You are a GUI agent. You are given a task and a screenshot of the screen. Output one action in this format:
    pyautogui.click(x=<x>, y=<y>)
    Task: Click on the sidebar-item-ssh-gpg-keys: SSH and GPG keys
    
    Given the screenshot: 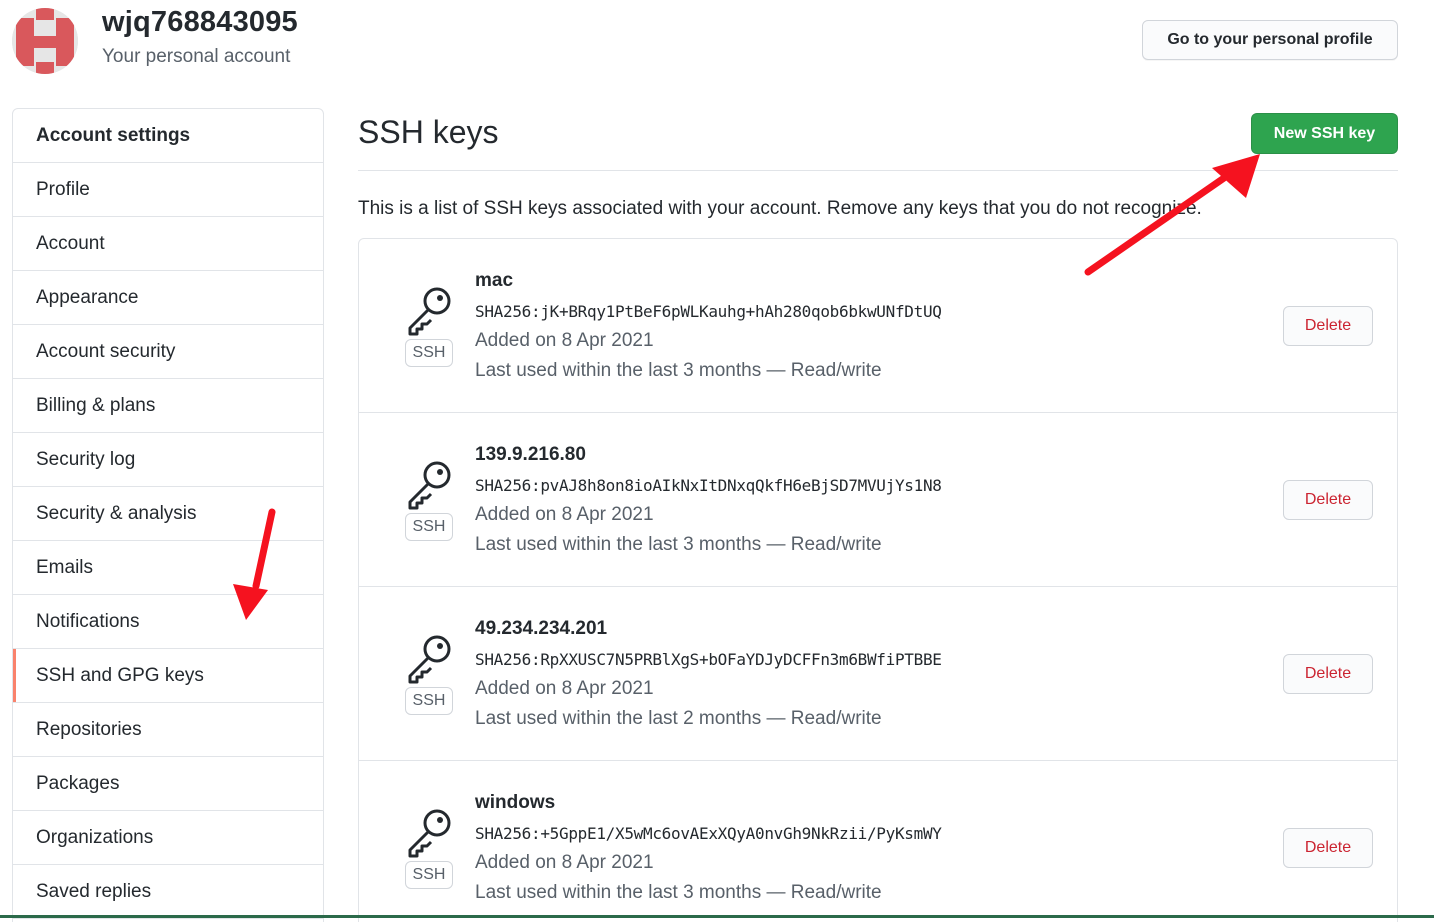 What is the action you would take?
    pyautogui.click(x=168, y=676)
    